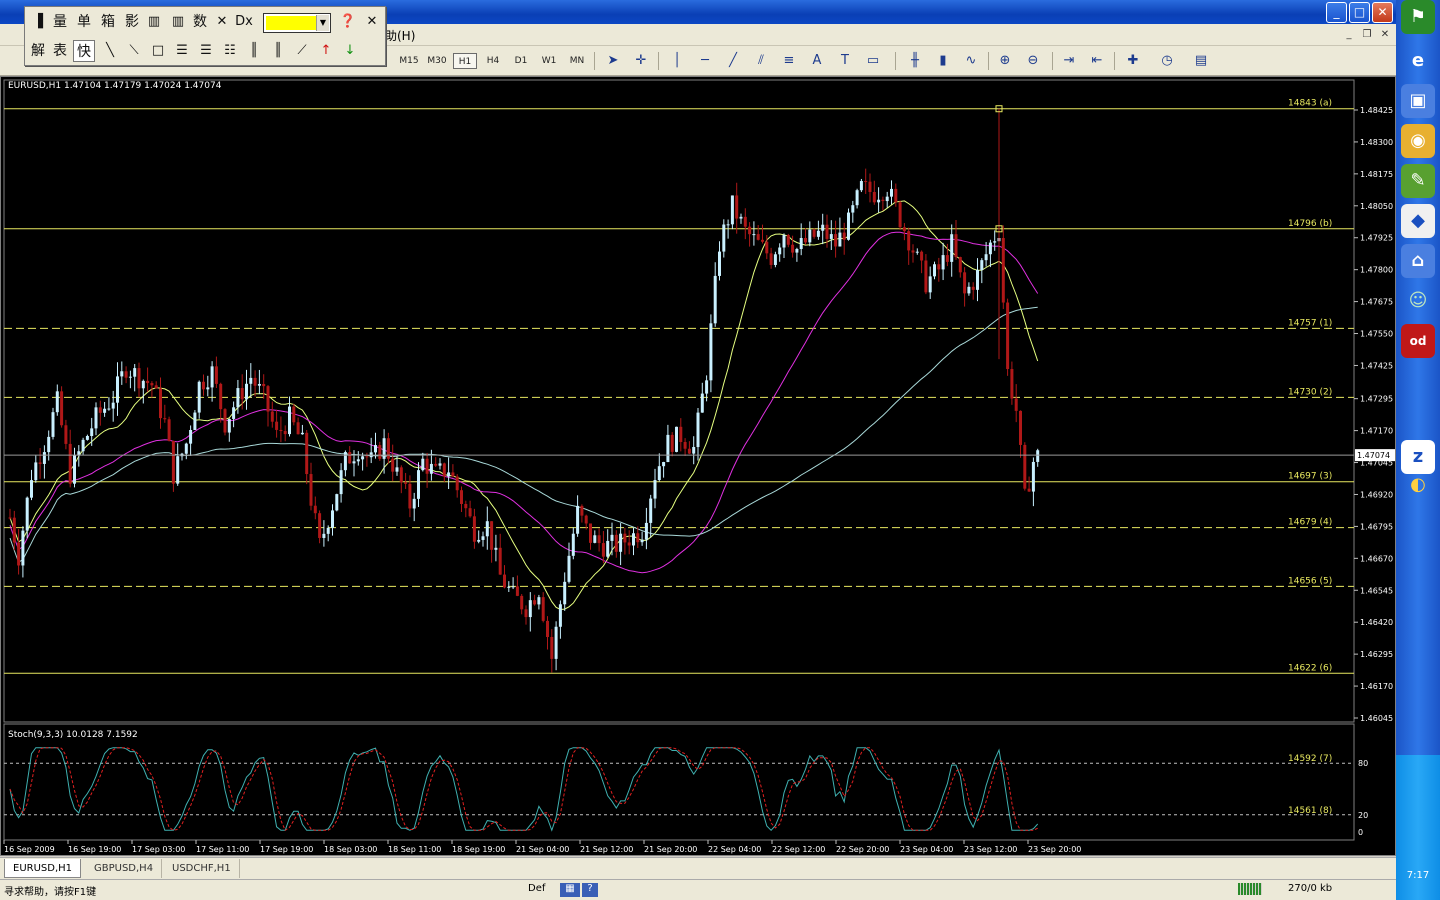 This screenshot has width=1440, height=900. I want to click on tab-gbpusd-h4: GBPUSD,H4, so click(124, 868).